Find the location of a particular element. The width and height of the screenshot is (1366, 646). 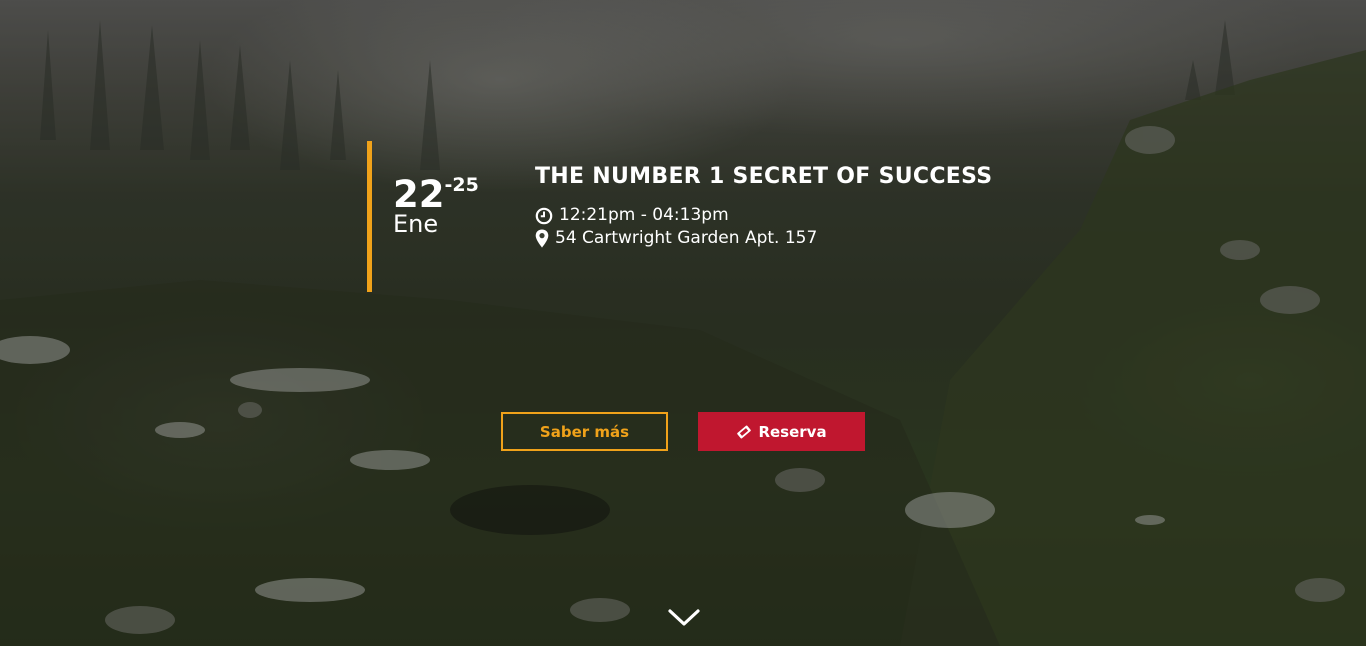

event-day-end: -25 is located at coordinates (461, 185).